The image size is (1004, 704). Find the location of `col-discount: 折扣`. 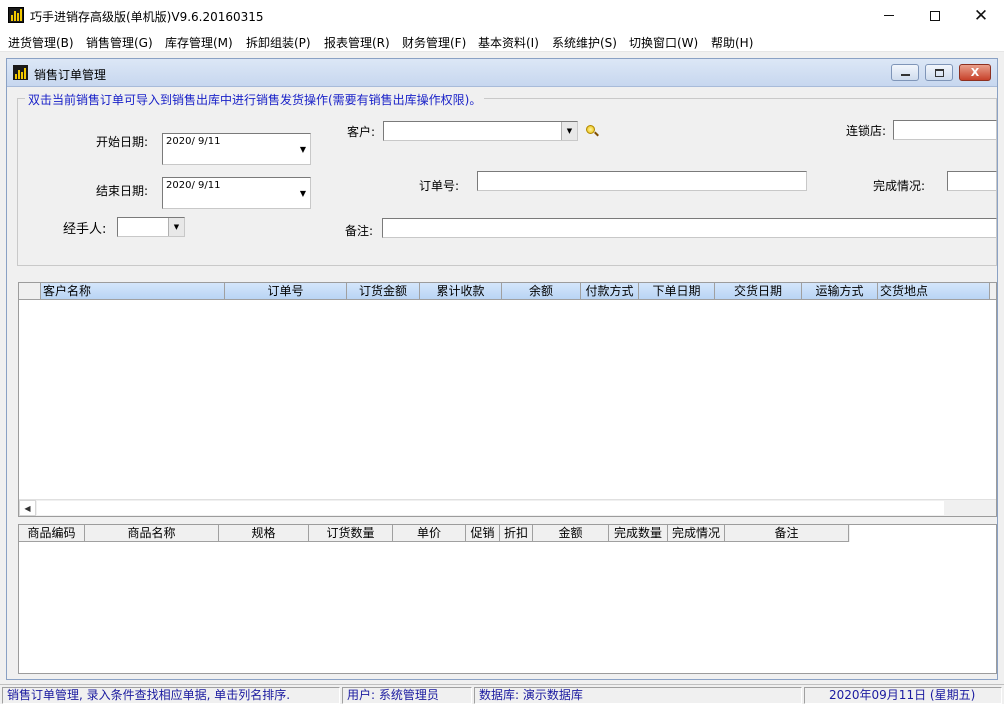

col-discount: 折扣 is located at coordinates (516, 533).